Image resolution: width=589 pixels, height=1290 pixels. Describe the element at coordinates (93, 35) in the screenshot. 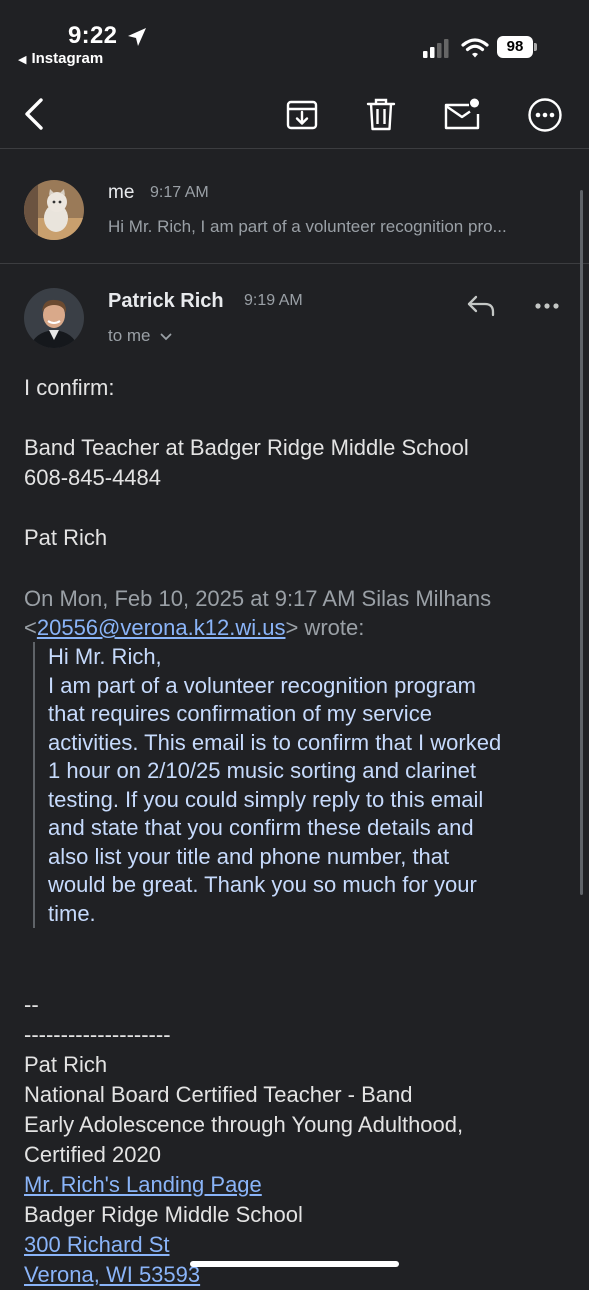

I see `status-time: 9:22` at that location.